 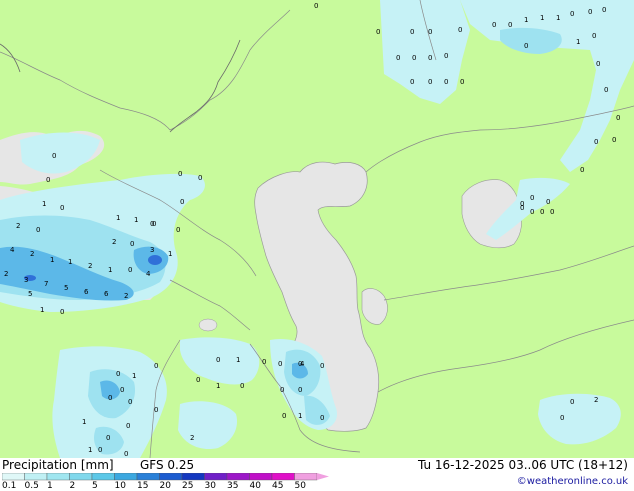 I want to click on legend-arrow, so click(x=323, y=476).